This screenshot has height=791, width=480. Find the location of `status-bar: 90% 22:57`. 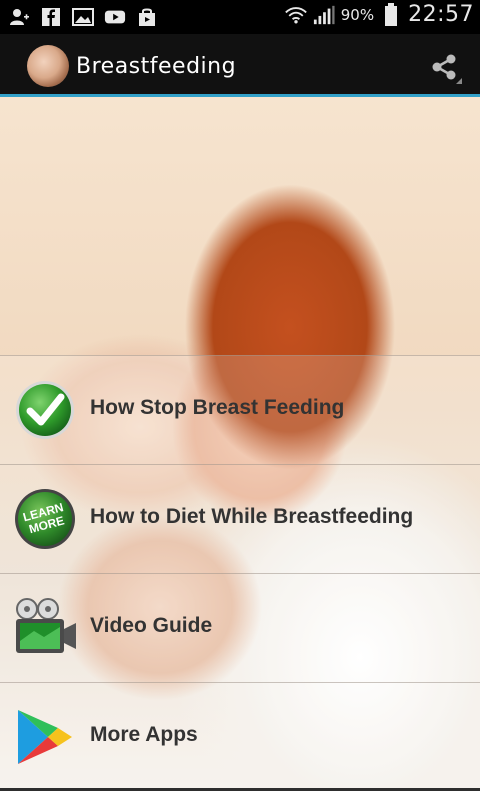

status-bar: 90% 22:57 is located at coordinates (240, 17).